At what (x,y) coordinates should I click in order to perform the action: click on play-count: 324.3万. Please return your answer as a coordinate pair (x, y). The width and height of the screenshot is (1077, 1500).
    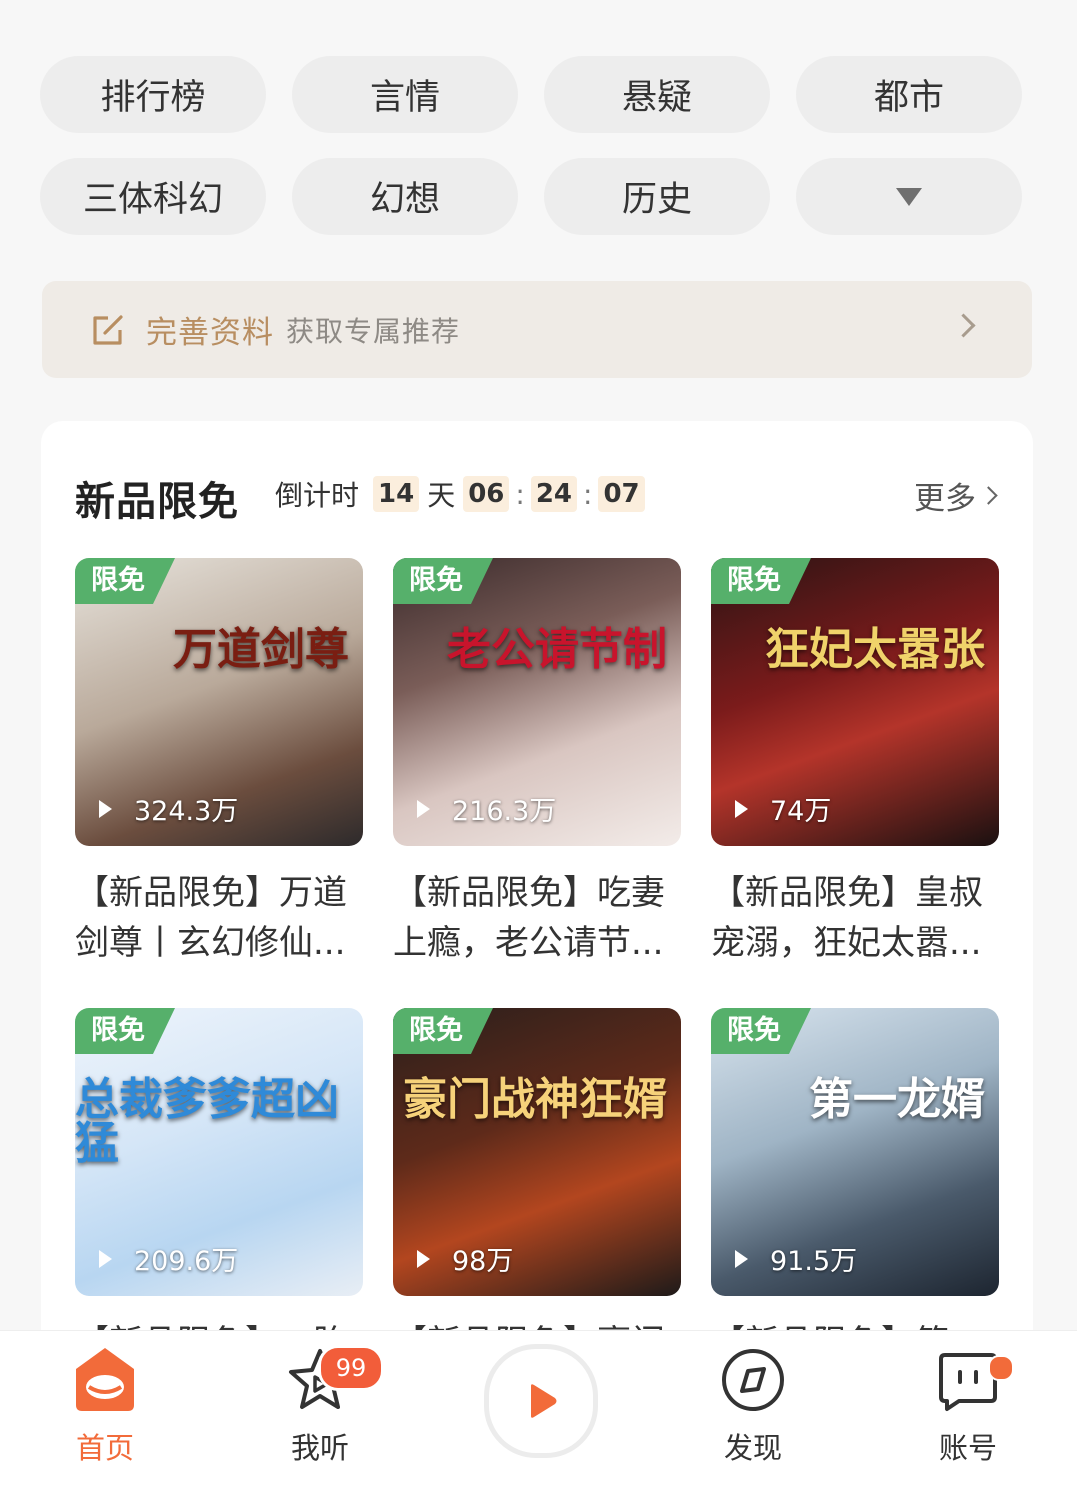
    Looking at the image, I should click on (168, 808).